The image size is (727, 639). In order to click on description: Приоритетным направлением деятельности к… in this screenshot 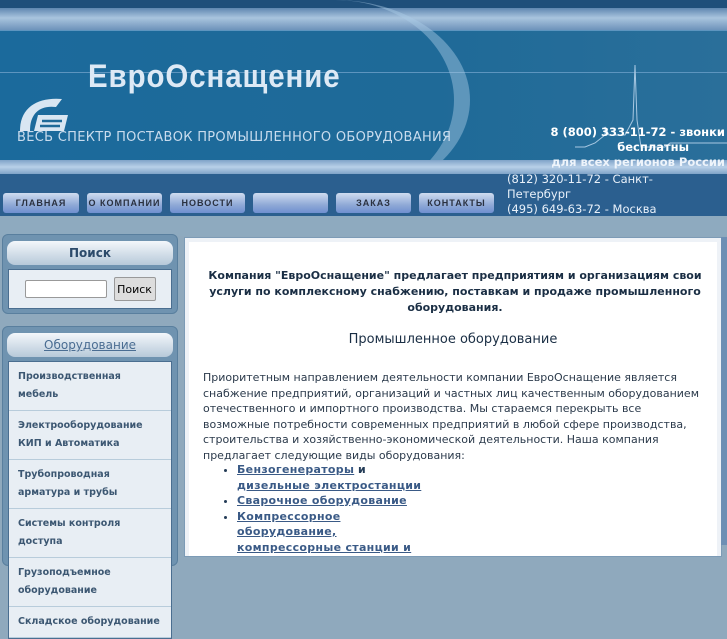, I will do `click(451, 416)`.